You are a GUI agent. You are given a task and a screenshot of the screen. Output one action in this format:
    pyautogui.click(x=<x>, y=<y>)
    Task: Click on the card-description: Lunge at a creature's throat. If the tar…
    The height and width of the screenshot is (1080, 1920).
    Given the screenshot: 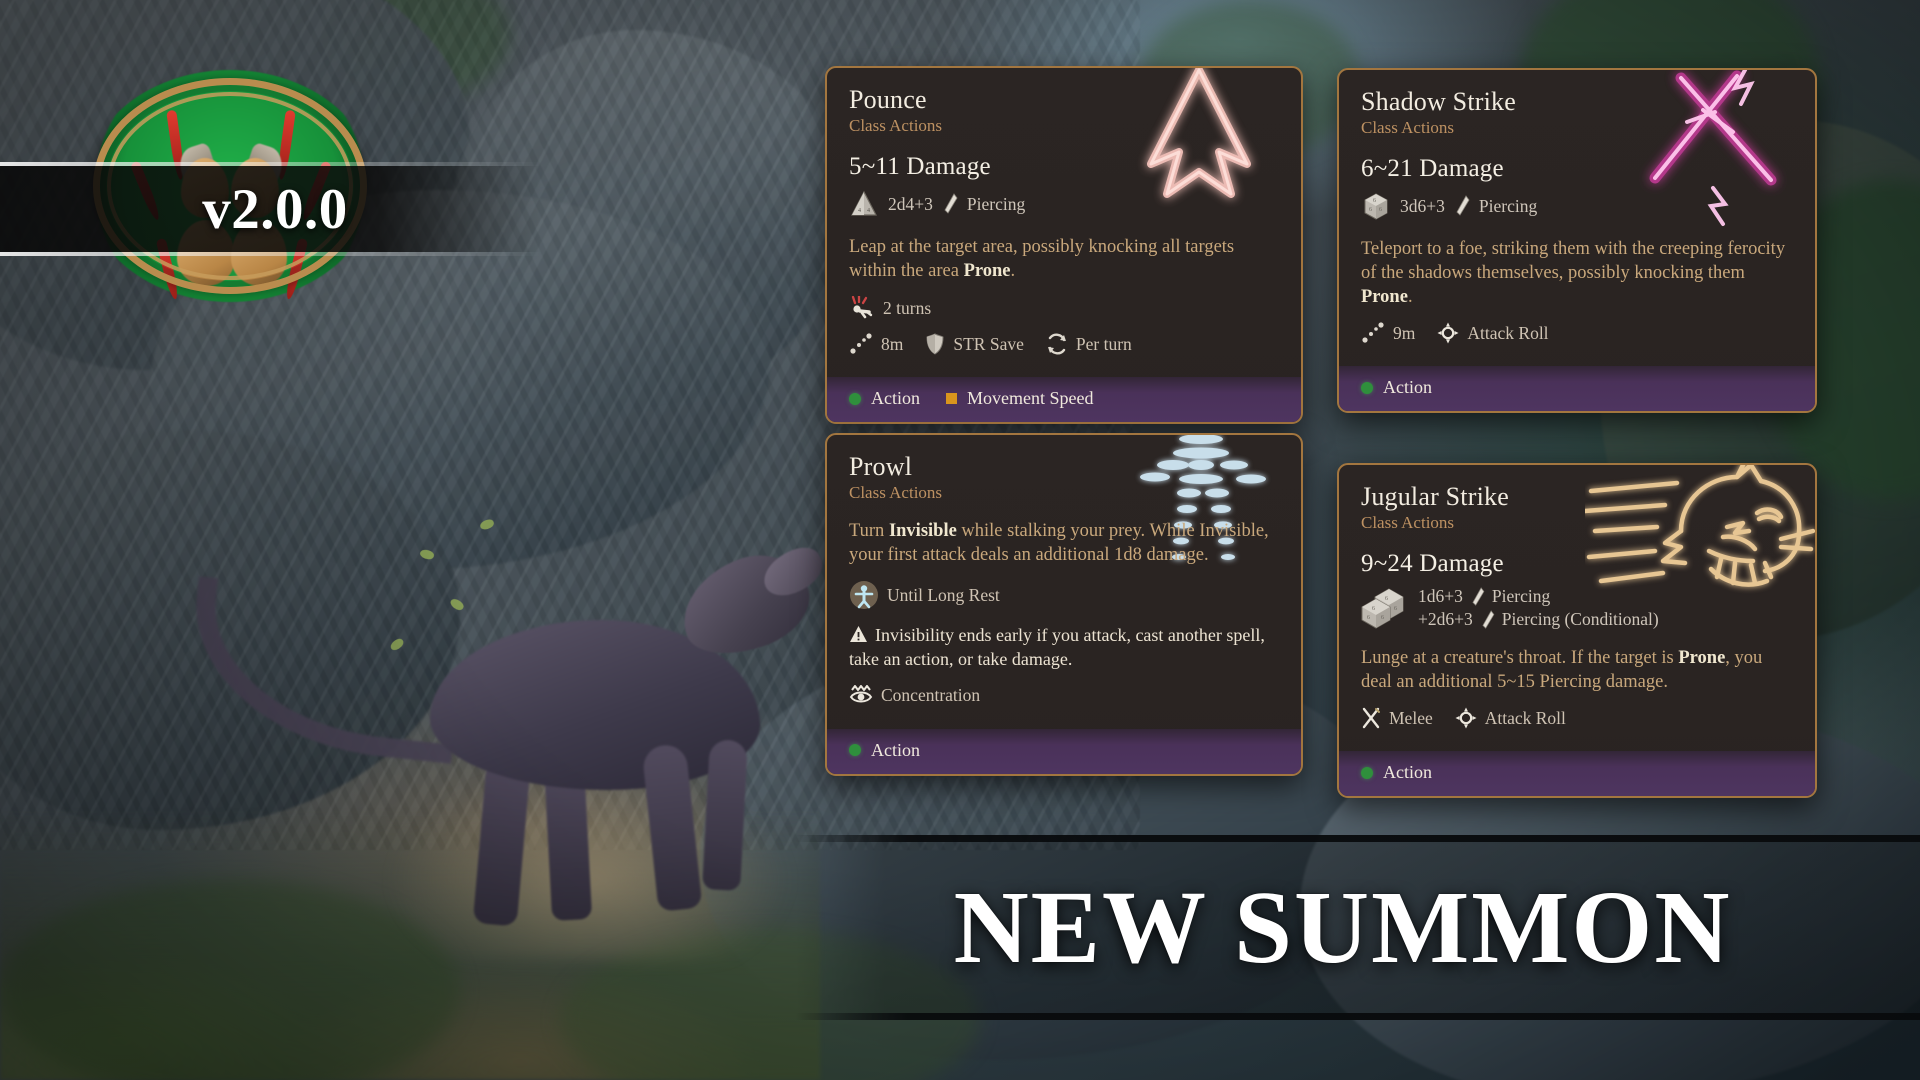 What is the action you would take?
    pyautogui.click(x=1577, y=670)
    